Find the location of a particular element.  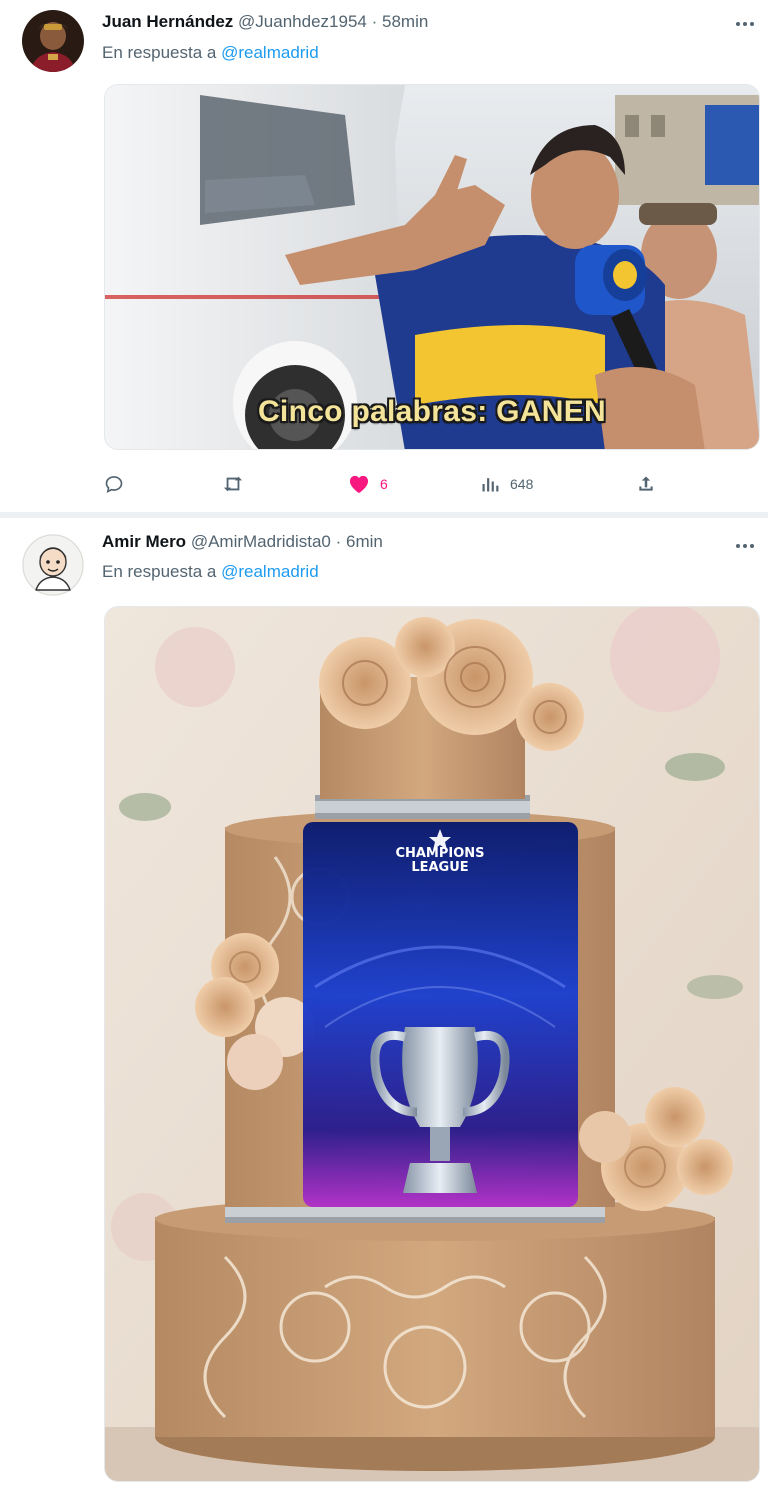

repost-button is located at coordinates (233, 484).